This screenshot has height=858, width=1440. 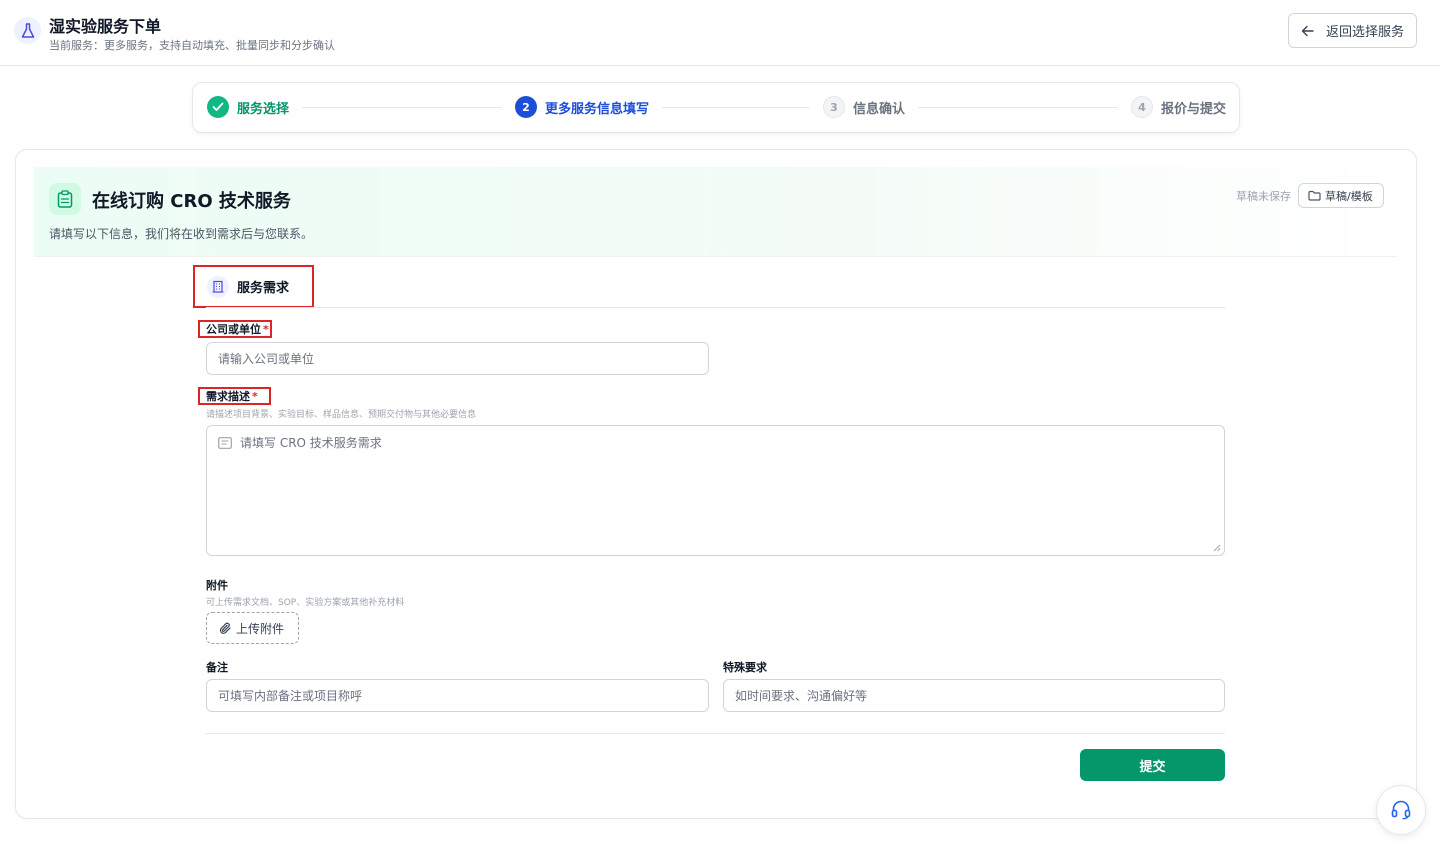 What do you see at coordinates (1314, 195) in the screenshot?
I see `folder-icon` at bounding box center [1314, 195].